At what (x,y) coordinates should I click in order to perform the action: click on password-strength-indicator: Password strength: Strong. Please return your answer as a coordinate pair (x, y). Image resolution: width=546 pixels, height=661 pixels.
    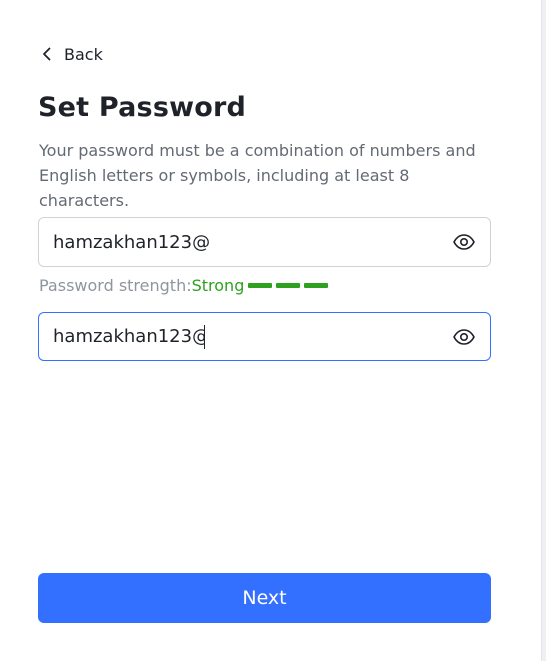
    Looking at the image, I should click on (184, 285).